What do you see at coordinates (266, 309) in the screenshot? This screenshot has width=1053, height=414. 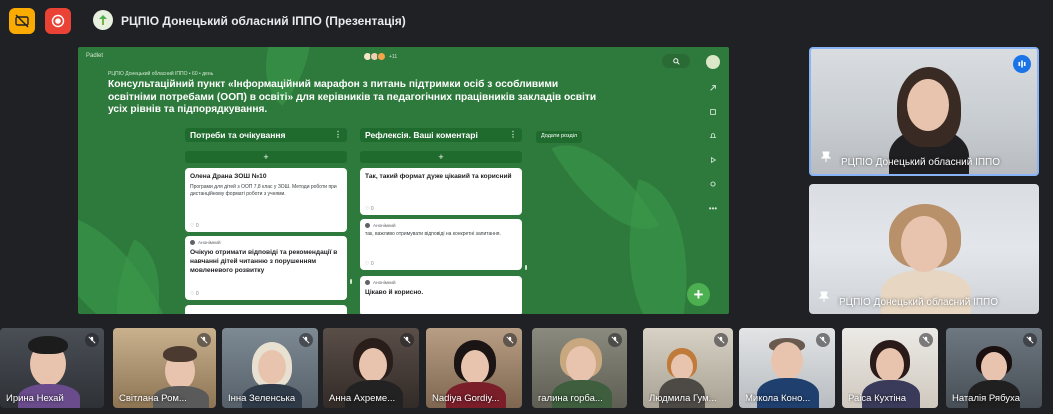 I see `post-card` at bounding box center [266, 309].